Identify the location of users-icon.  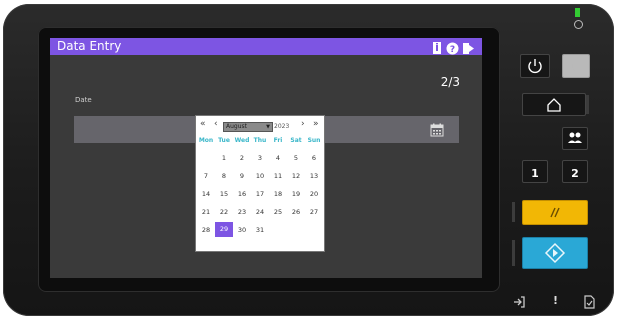
(575, 137).